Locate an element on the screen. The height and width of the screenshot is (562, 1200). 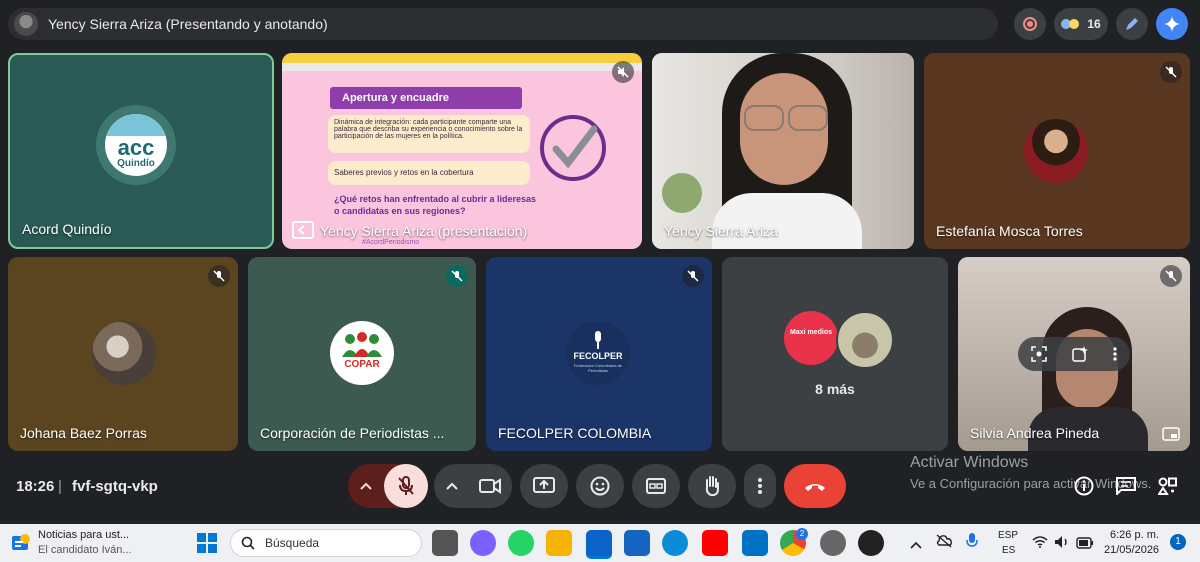
settings-gear-icon is located at coordinates (833, 543).